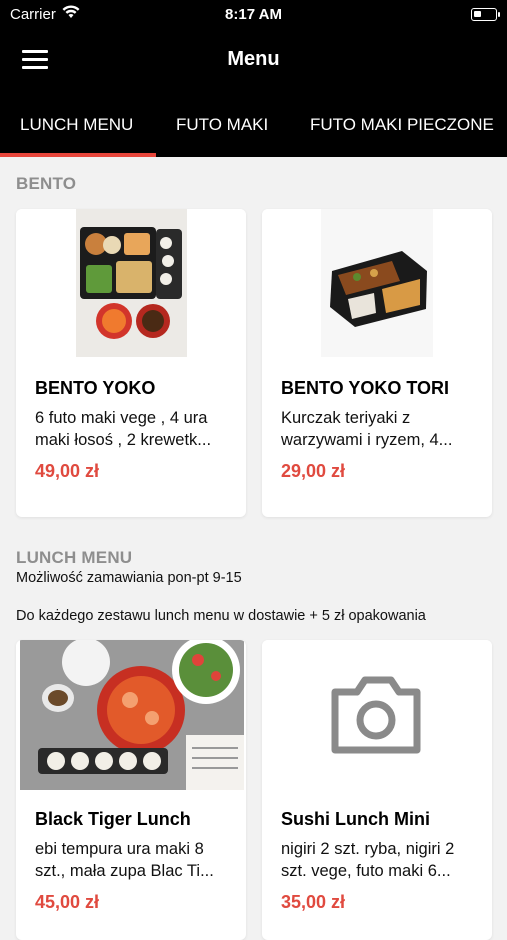 The height and width of the screenshot is (940, 507). Describe the element at coordinates (67, 902) in the screenshot. I see `product-price: 45,00 zł` at that location.